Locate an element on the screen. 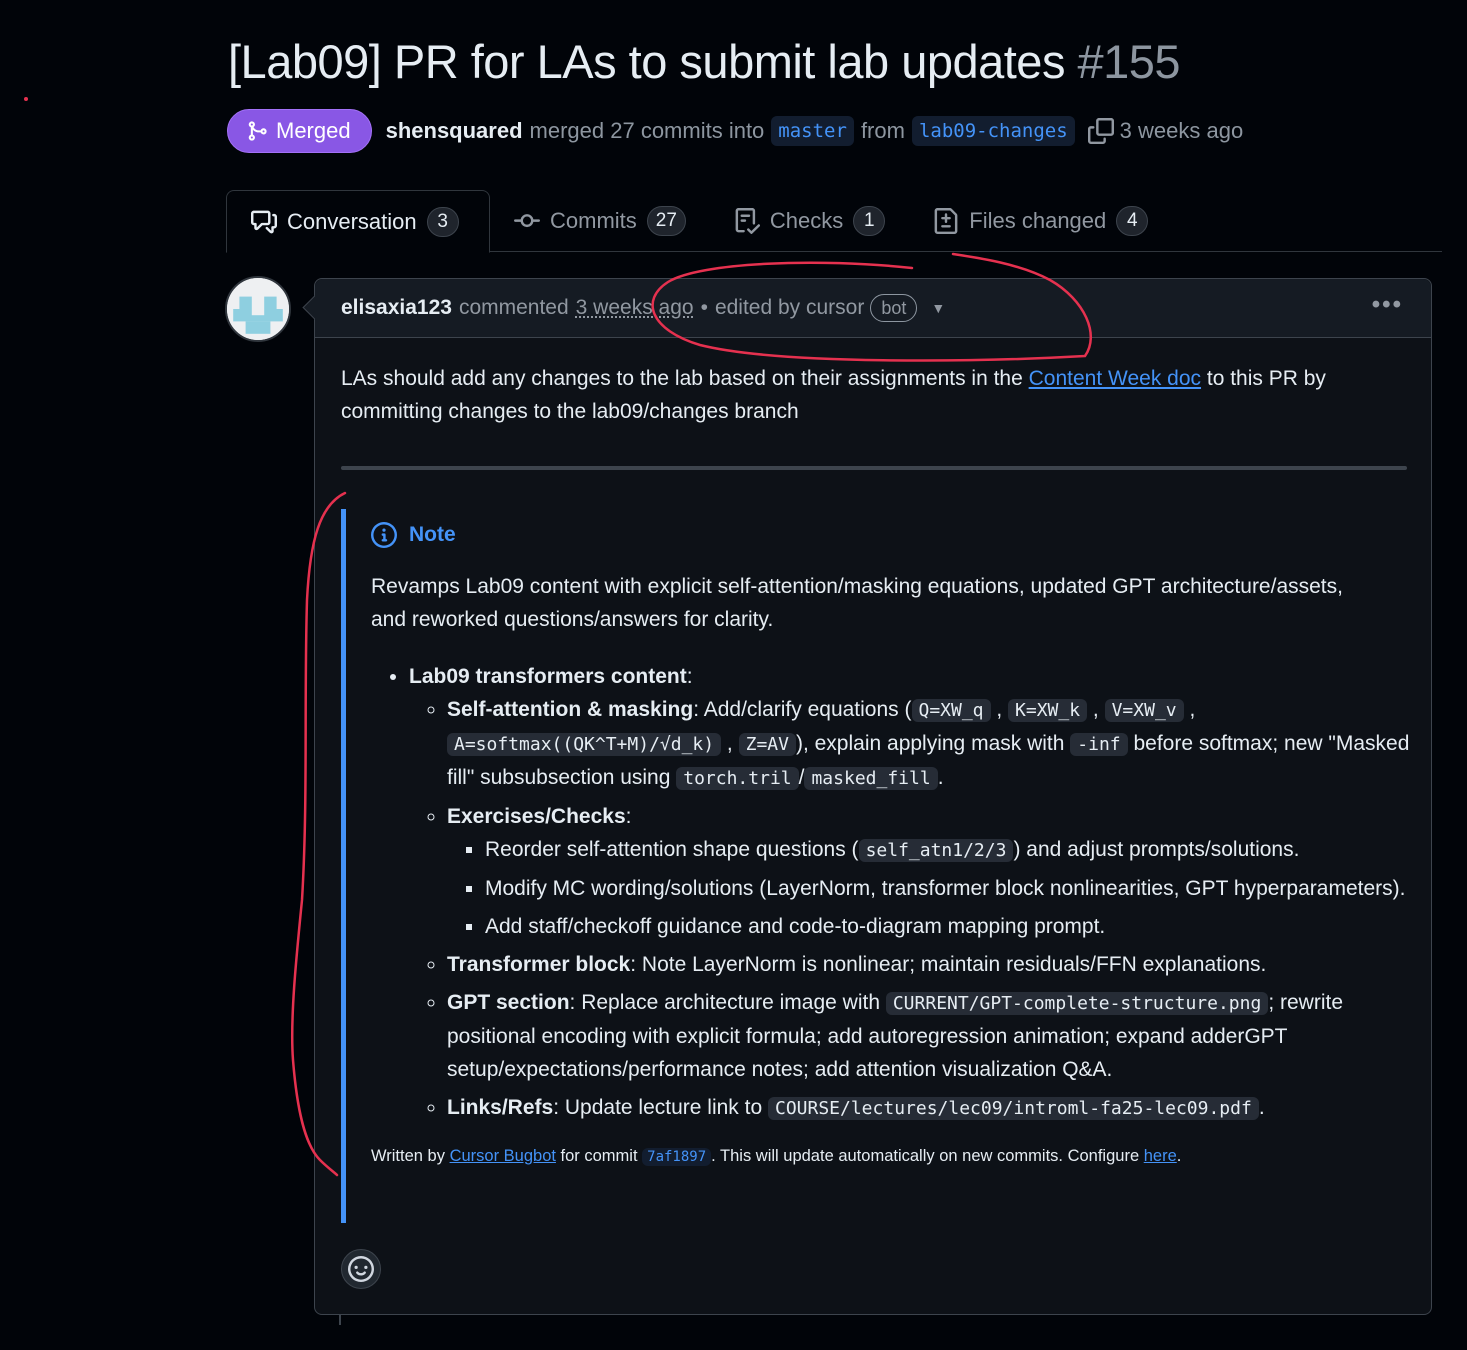  comment-author-link: elisaxia123 is located at coordinates (396, 308).